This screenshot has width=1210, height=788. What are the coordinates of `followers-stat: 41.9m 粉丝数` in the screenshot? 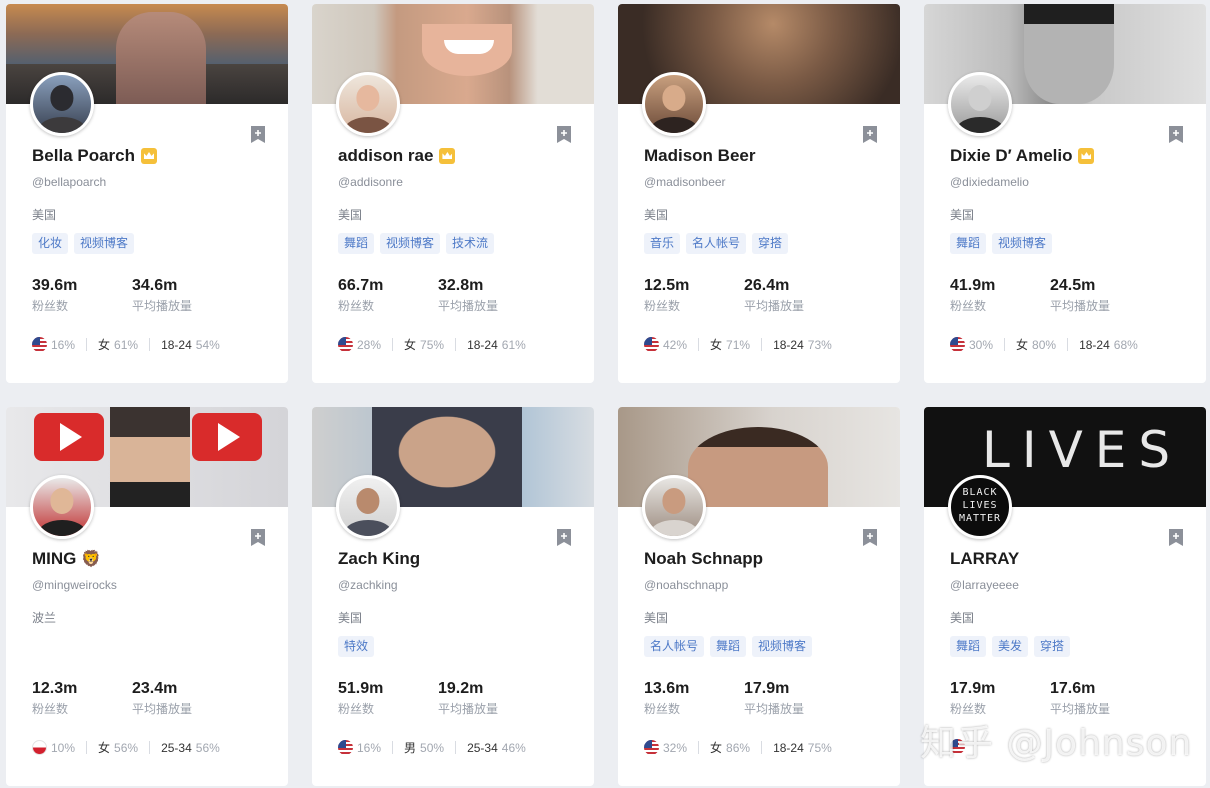 It's located at (973, 295).